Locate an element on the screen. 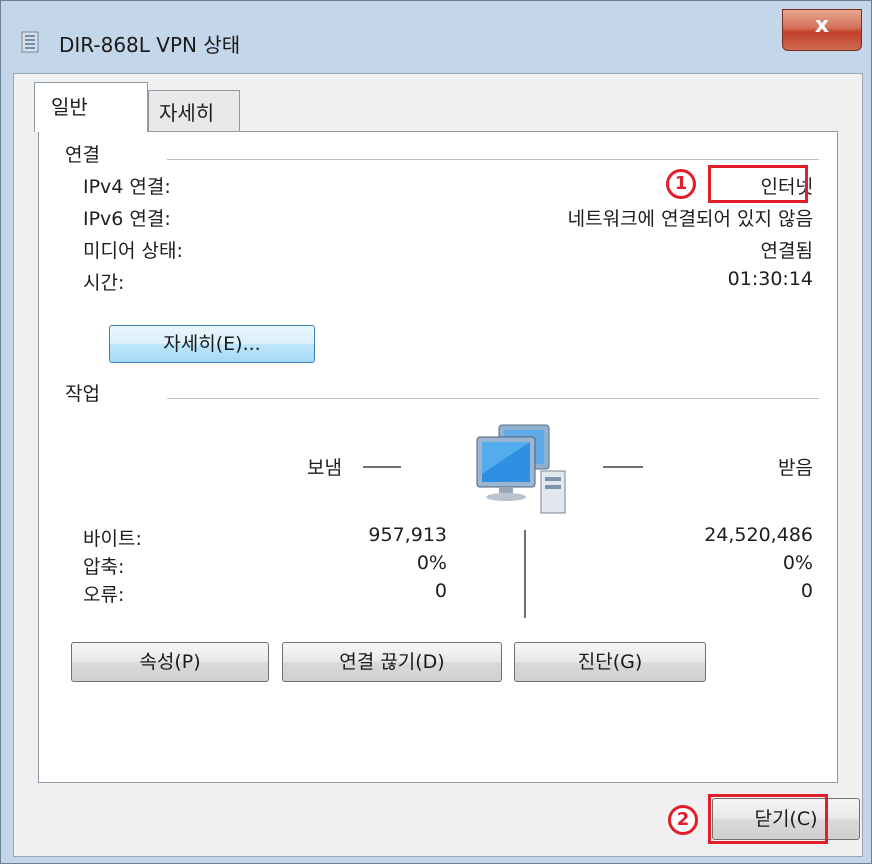 This screenshot has width=872, height=864. disconnect-button-label: 연결 끊기(D) is located at coordinates (392, 662).